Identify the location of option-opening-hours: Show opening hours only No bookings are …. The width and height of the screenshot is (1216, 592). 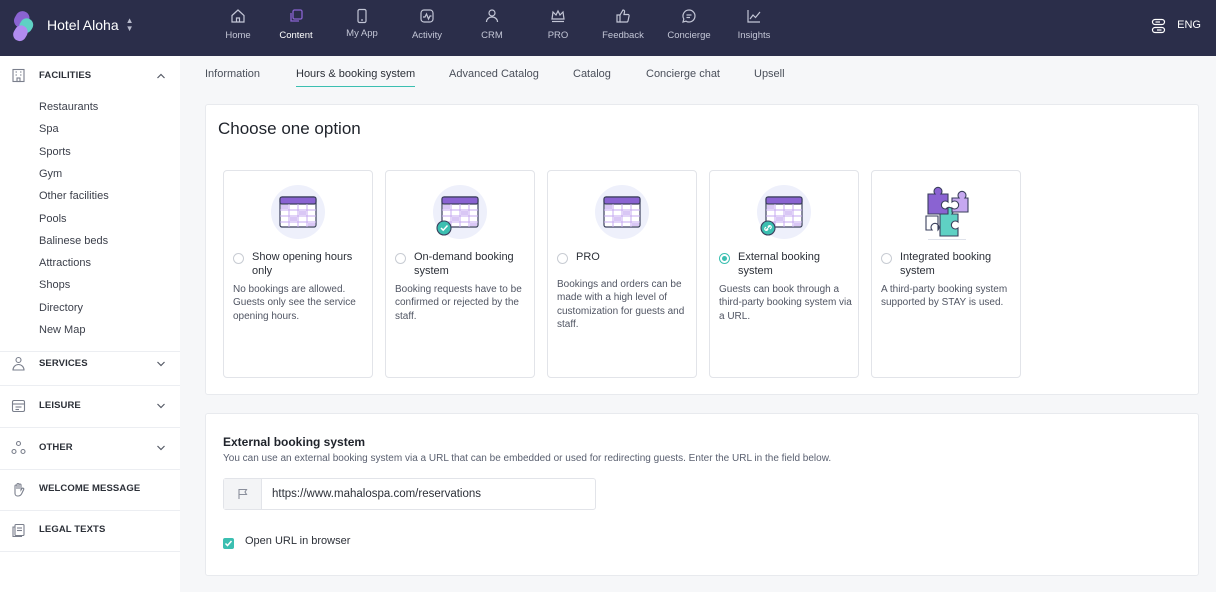
(298, 274).